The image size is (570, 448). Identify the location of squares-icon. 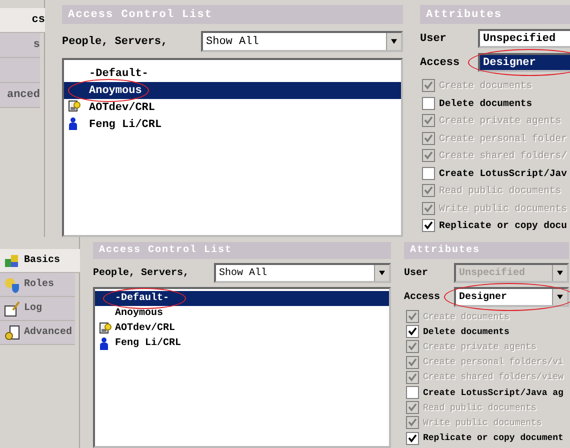
(12, 260).